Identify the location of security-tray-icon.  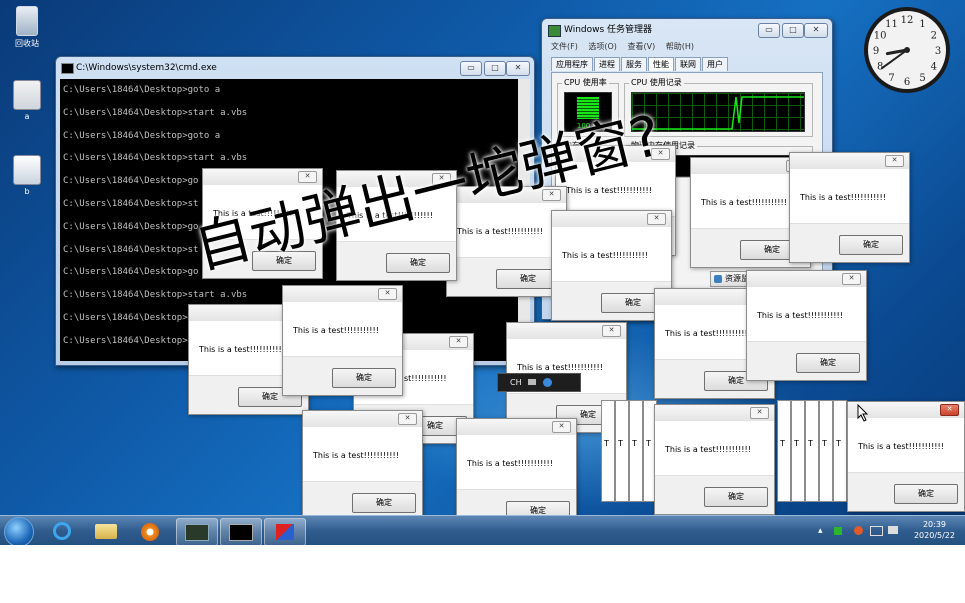
(838, 531).